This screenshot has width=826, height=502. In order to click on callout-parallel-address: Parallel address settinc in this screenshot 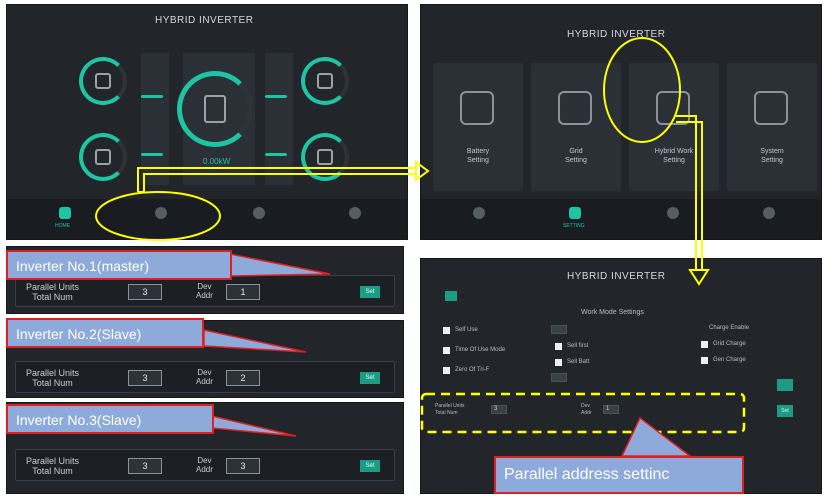, I will do `click(619, 475)`.